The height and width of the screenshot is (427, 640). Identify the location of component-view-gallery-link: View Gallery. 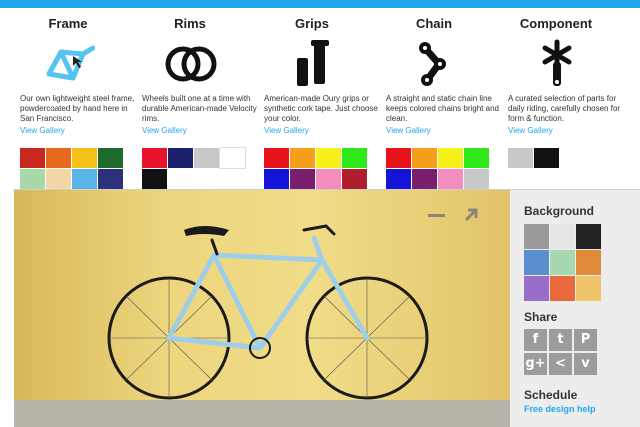
(530, 130).